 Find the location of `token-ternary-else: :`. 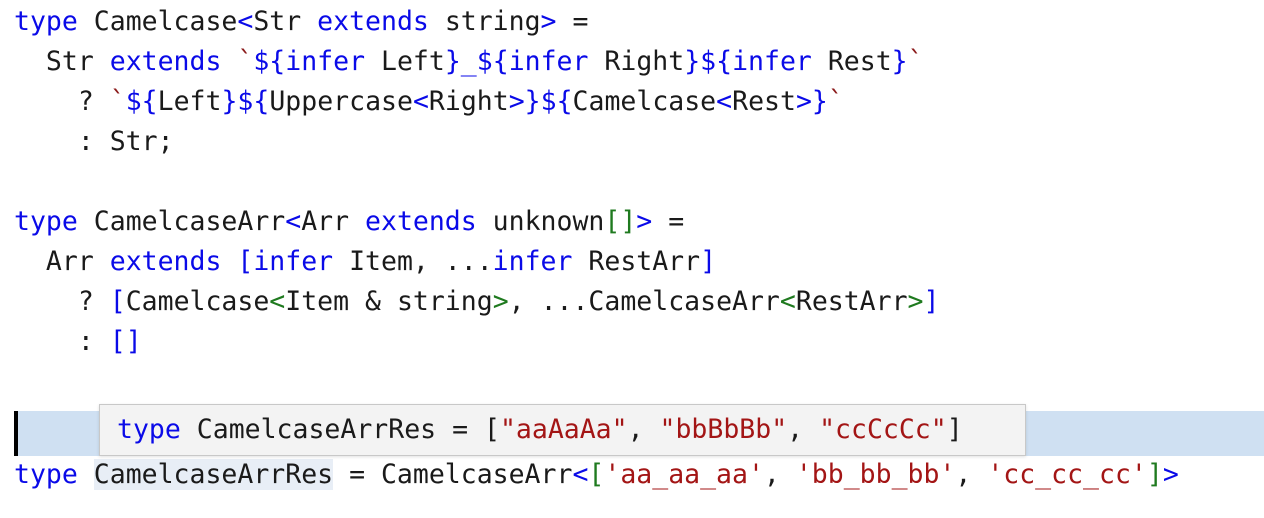

token-ternary-else: : is located at coordinates (62, 341).